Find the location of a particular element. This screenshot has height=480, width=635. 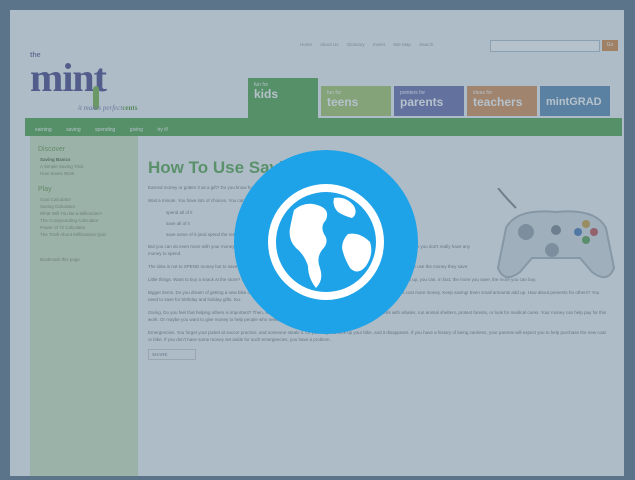

globe-icon is located at coordinates (326, 242).